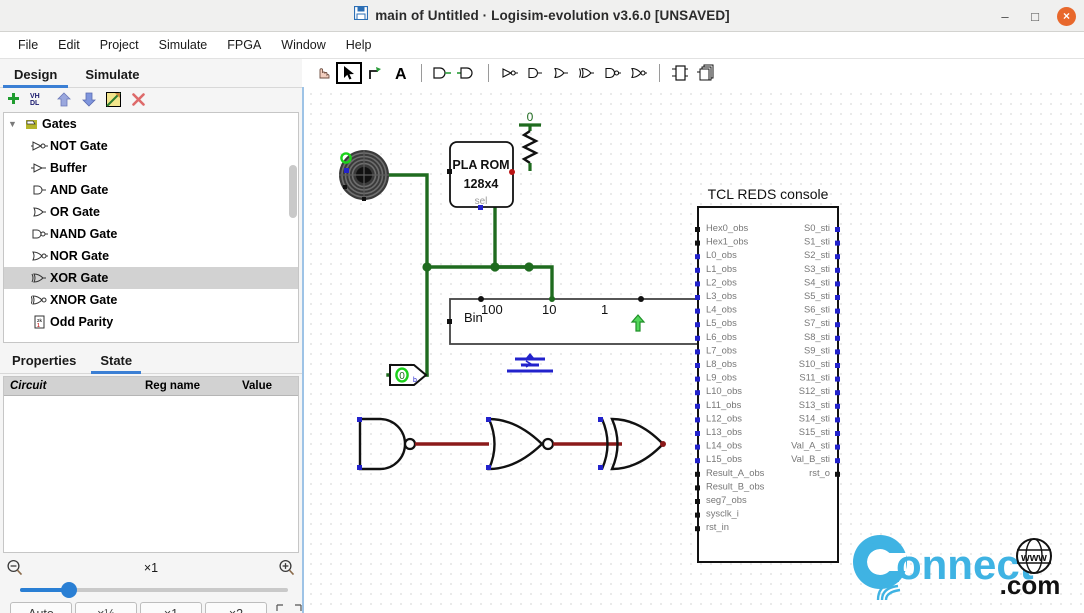  I want to click on xor-gate-icon, so click(40, 278).